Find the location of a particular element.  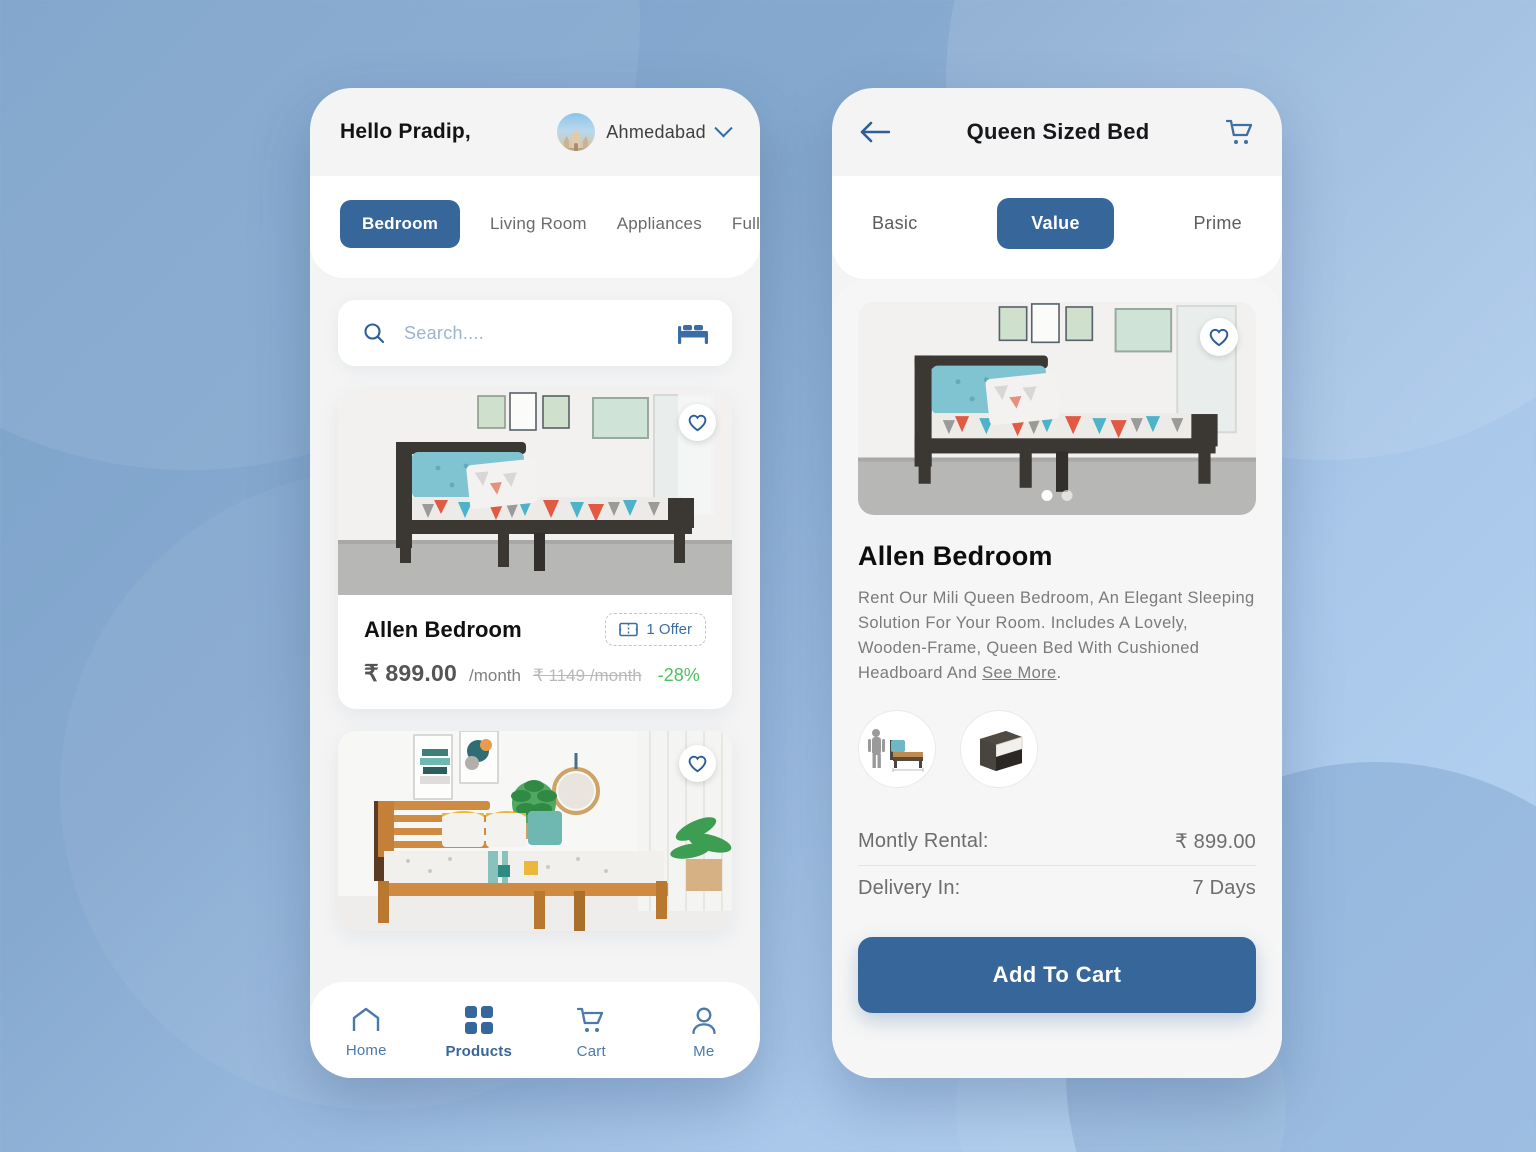

nav-item-products: Products is located at coordinates (479, 1033).